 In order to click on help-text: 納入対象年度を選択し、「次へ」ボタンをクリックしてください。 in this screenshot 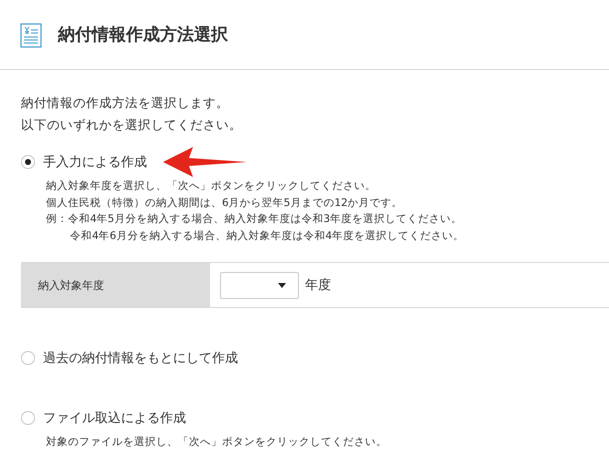, I will do `click(211, 186)`.